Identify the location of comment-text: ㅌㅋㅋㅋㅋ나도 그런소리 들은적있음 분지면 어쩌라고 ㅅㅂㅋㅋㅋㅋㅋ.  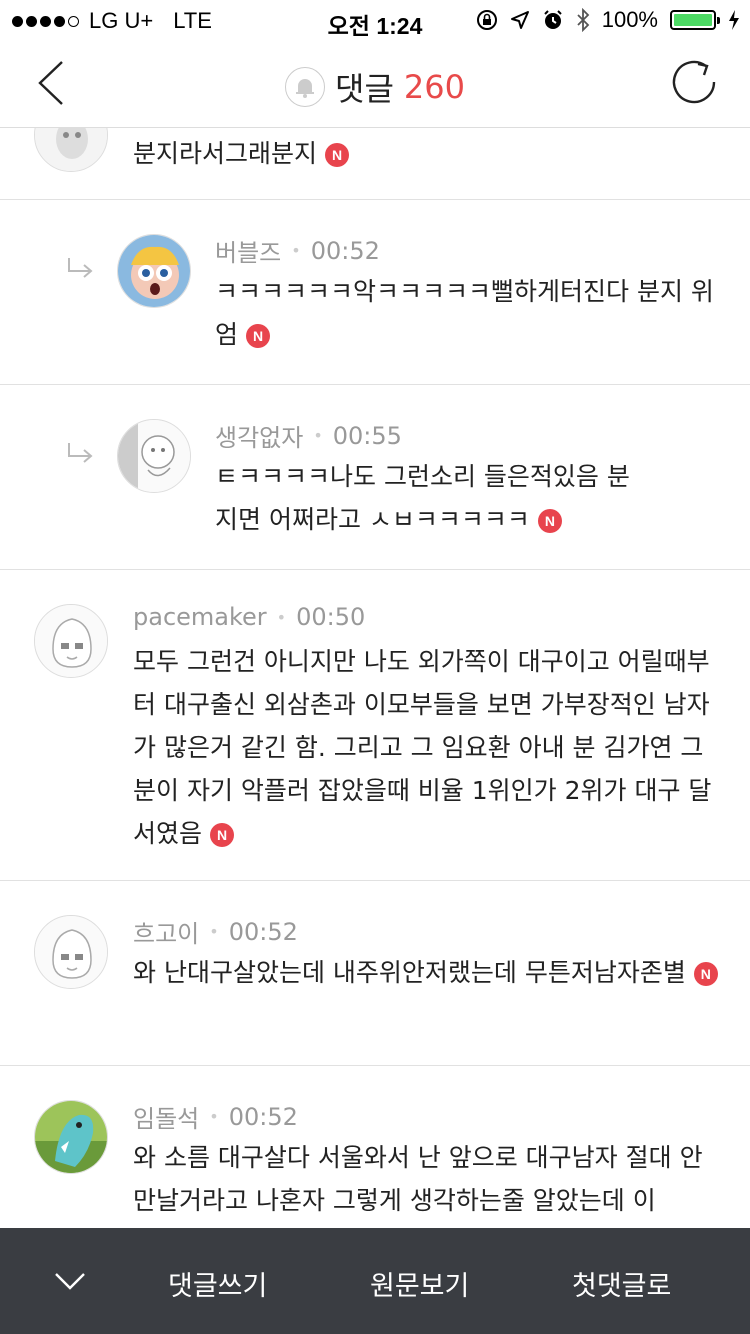
(422, 498).